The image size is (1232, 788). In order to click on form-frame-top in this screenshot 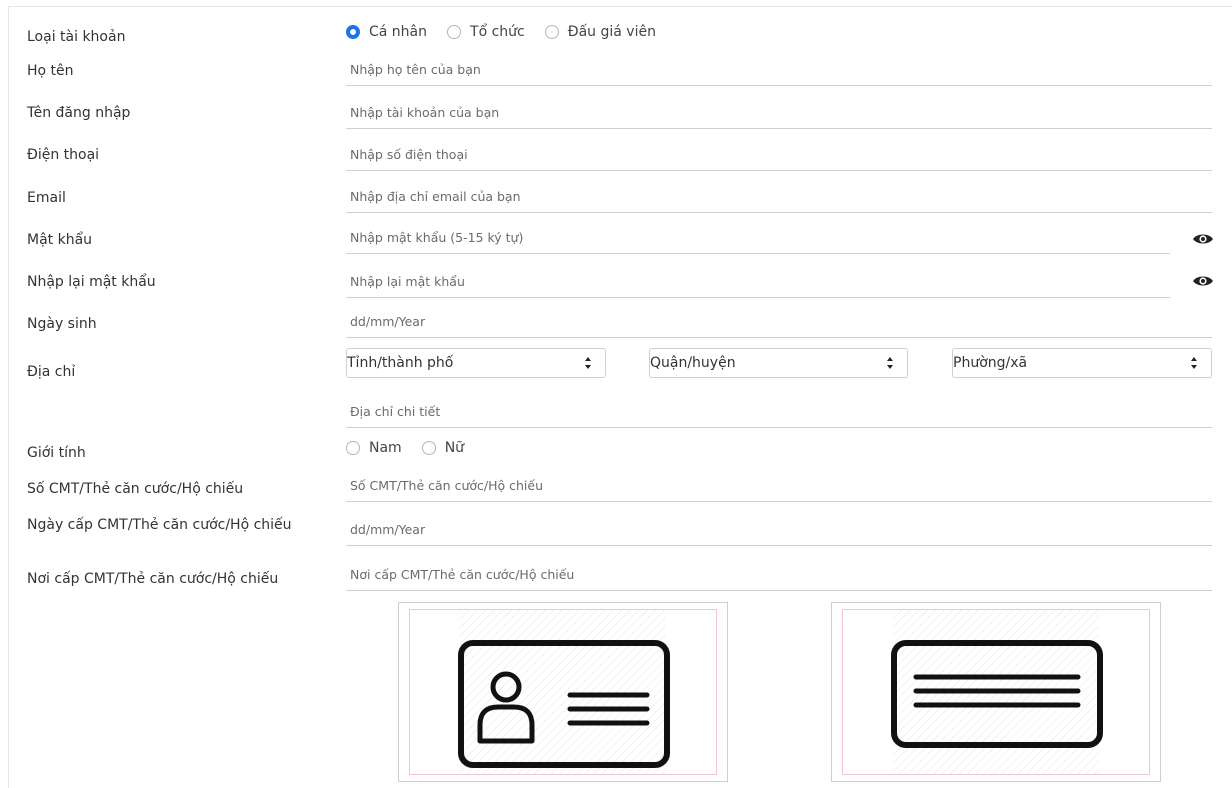, I will do `click(620, 6)`.